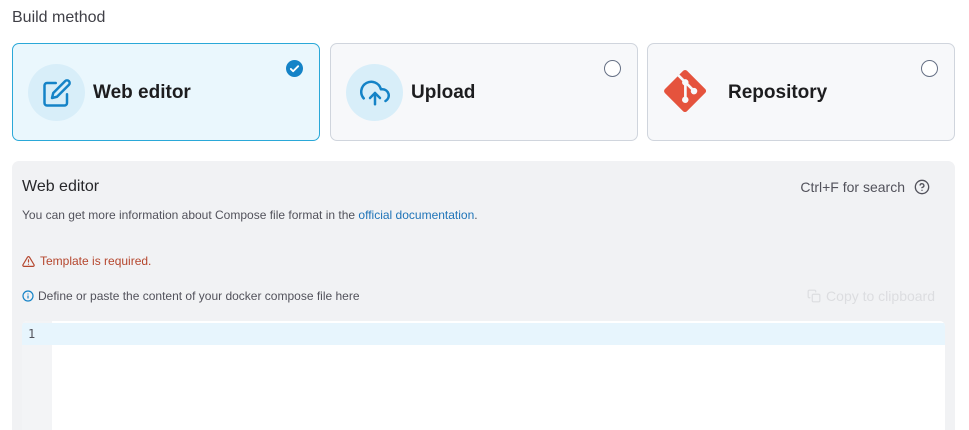 This screenshot has width=969, height=430. I want to click on official-documentation-link: official documentation, so click(416, 215).